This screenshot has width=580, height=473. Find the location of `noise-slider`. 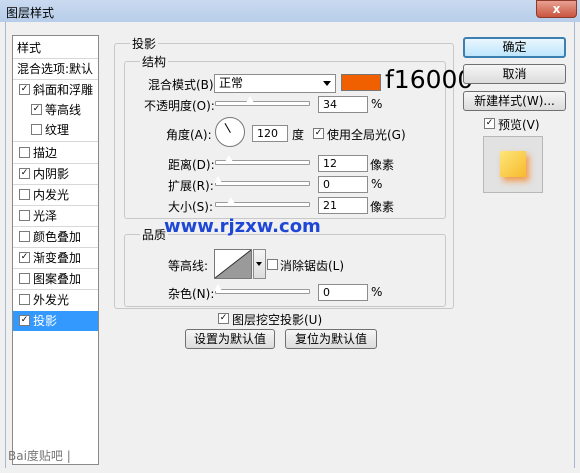

noise-slider is located at coordinates (261, 288).